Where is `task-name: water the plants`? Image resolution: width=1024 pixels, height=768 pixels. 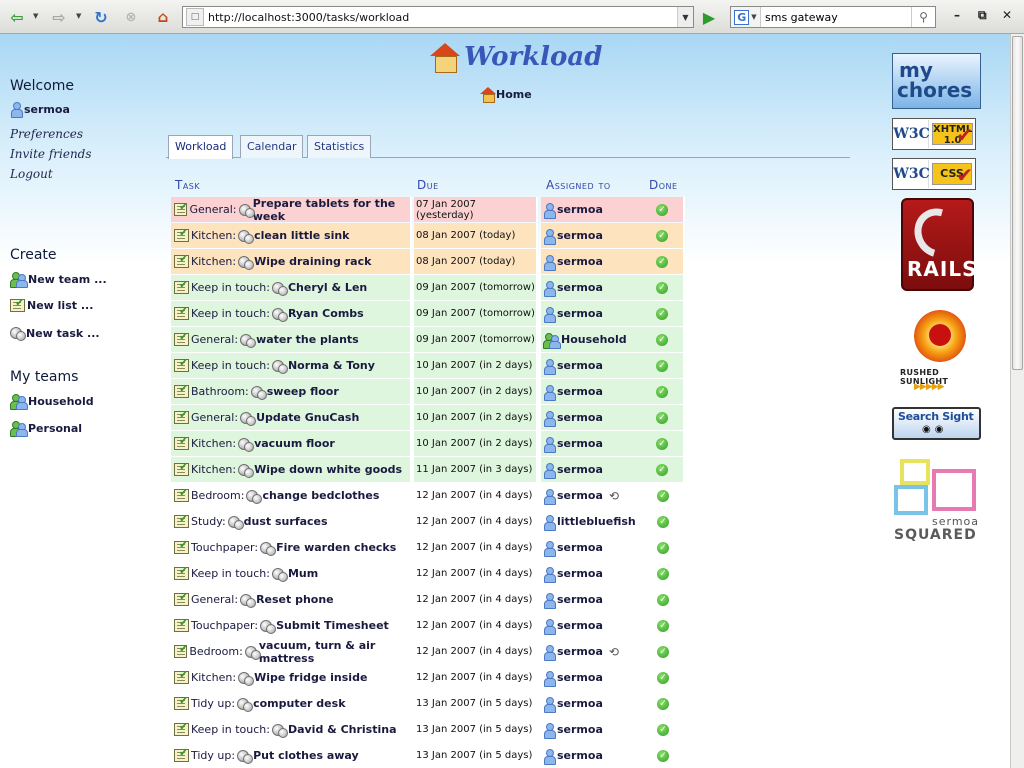 task-name: water the plants is located at coordinates (307, 339).